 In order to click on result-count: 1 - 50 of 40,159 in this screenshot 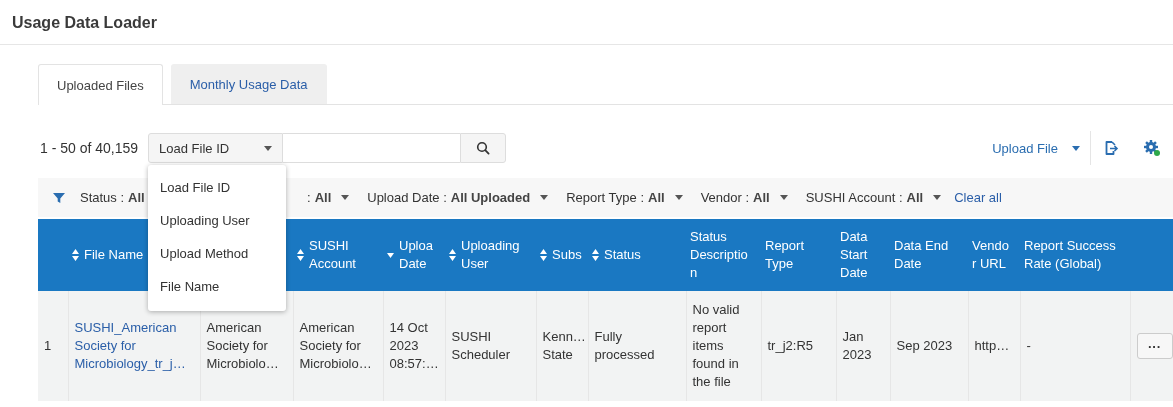, I will do `click(89, 148)`.